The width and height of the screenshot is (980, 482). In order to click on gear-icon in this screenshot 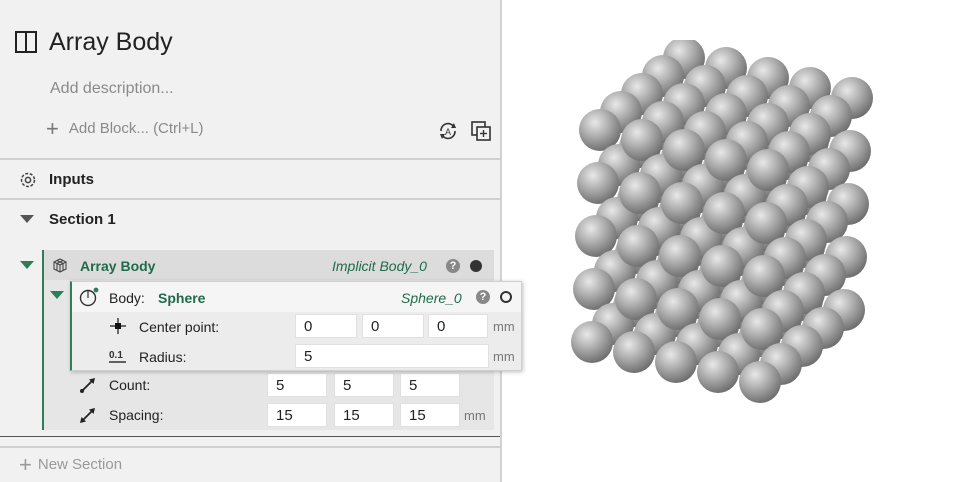, I will do `click(28, 180)`.